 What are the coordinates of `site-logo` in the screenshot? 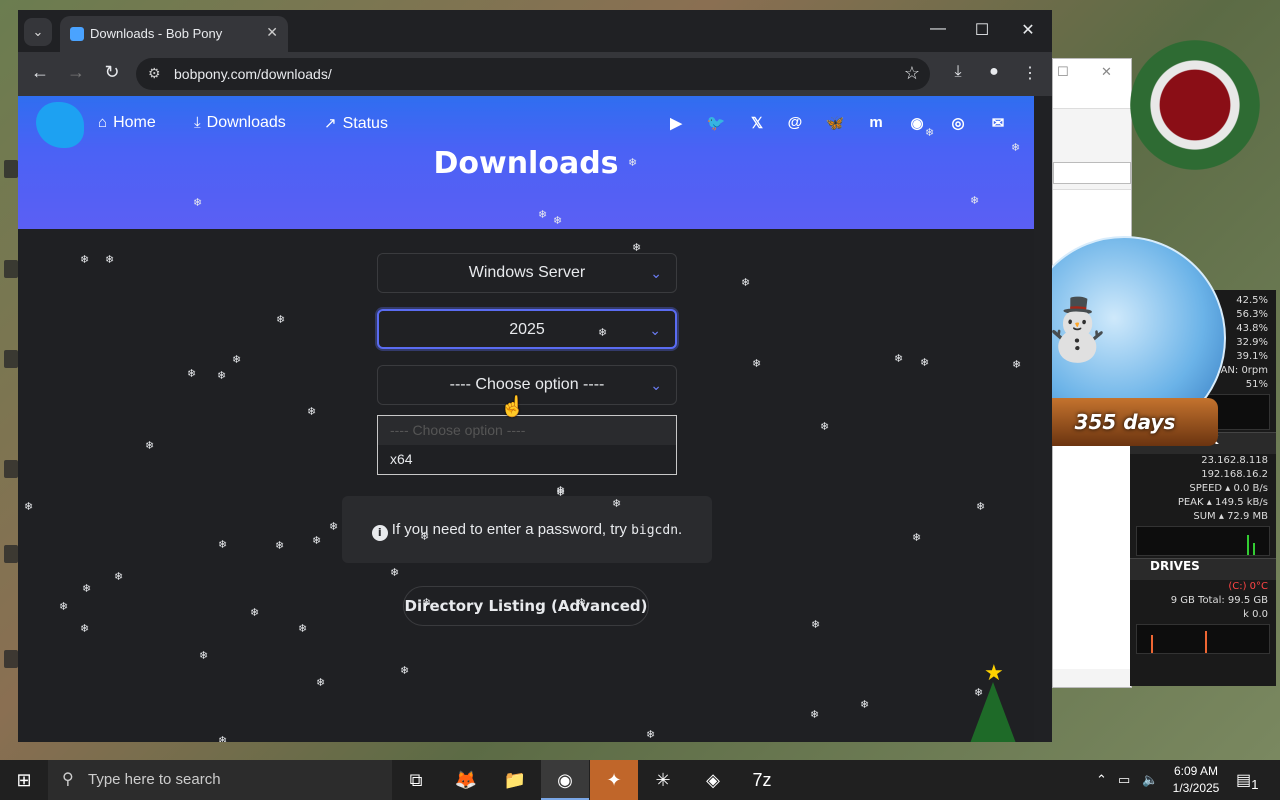 It's located at (60, 125).